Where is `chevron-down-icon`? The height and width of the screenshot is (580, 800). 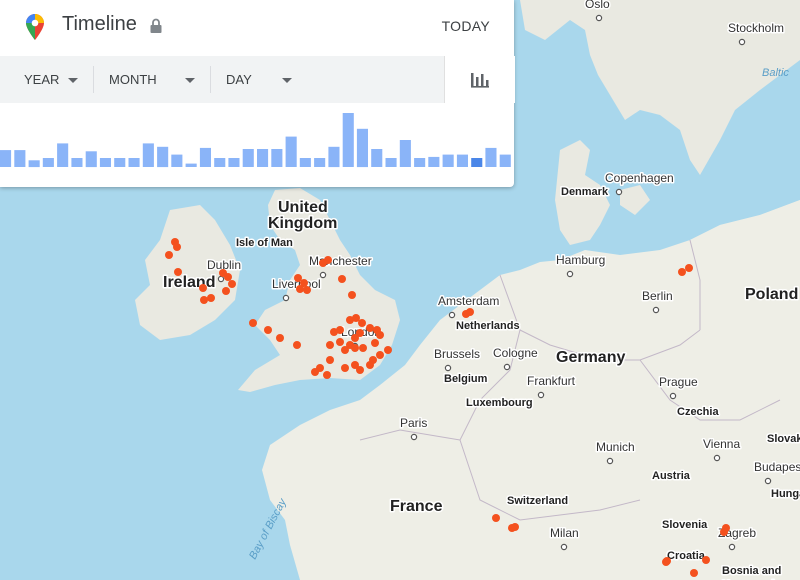
chevron-down-icon is located at coordinates (190, 80).